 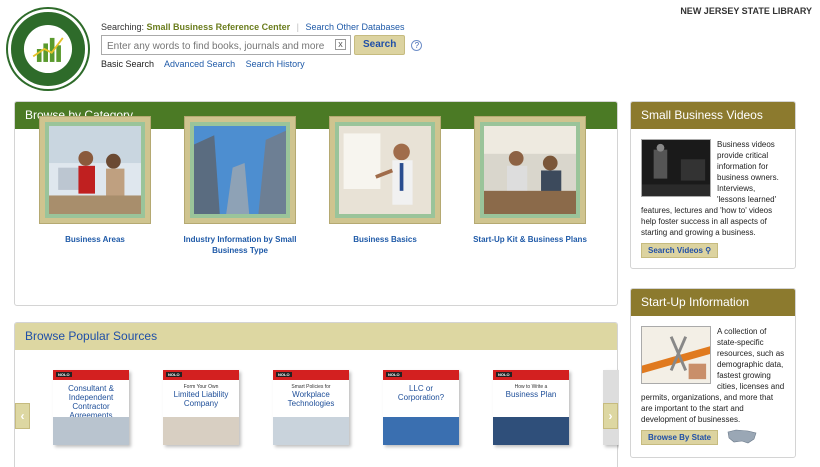 I want to click on book-title: LLC or Corporation?, so click(x=421, y=393).